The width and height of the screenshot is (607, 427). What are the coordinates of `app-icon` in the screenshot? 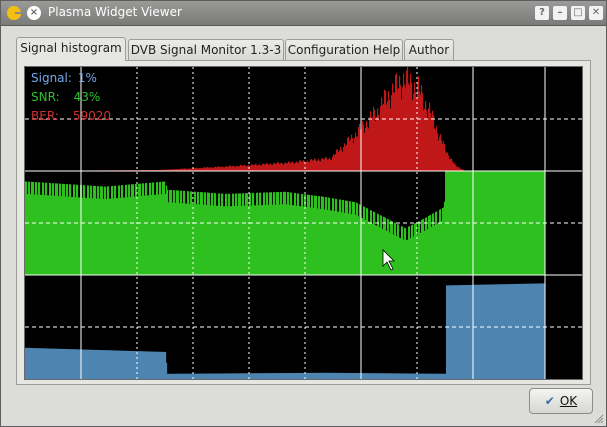 It's located at (14, 13).